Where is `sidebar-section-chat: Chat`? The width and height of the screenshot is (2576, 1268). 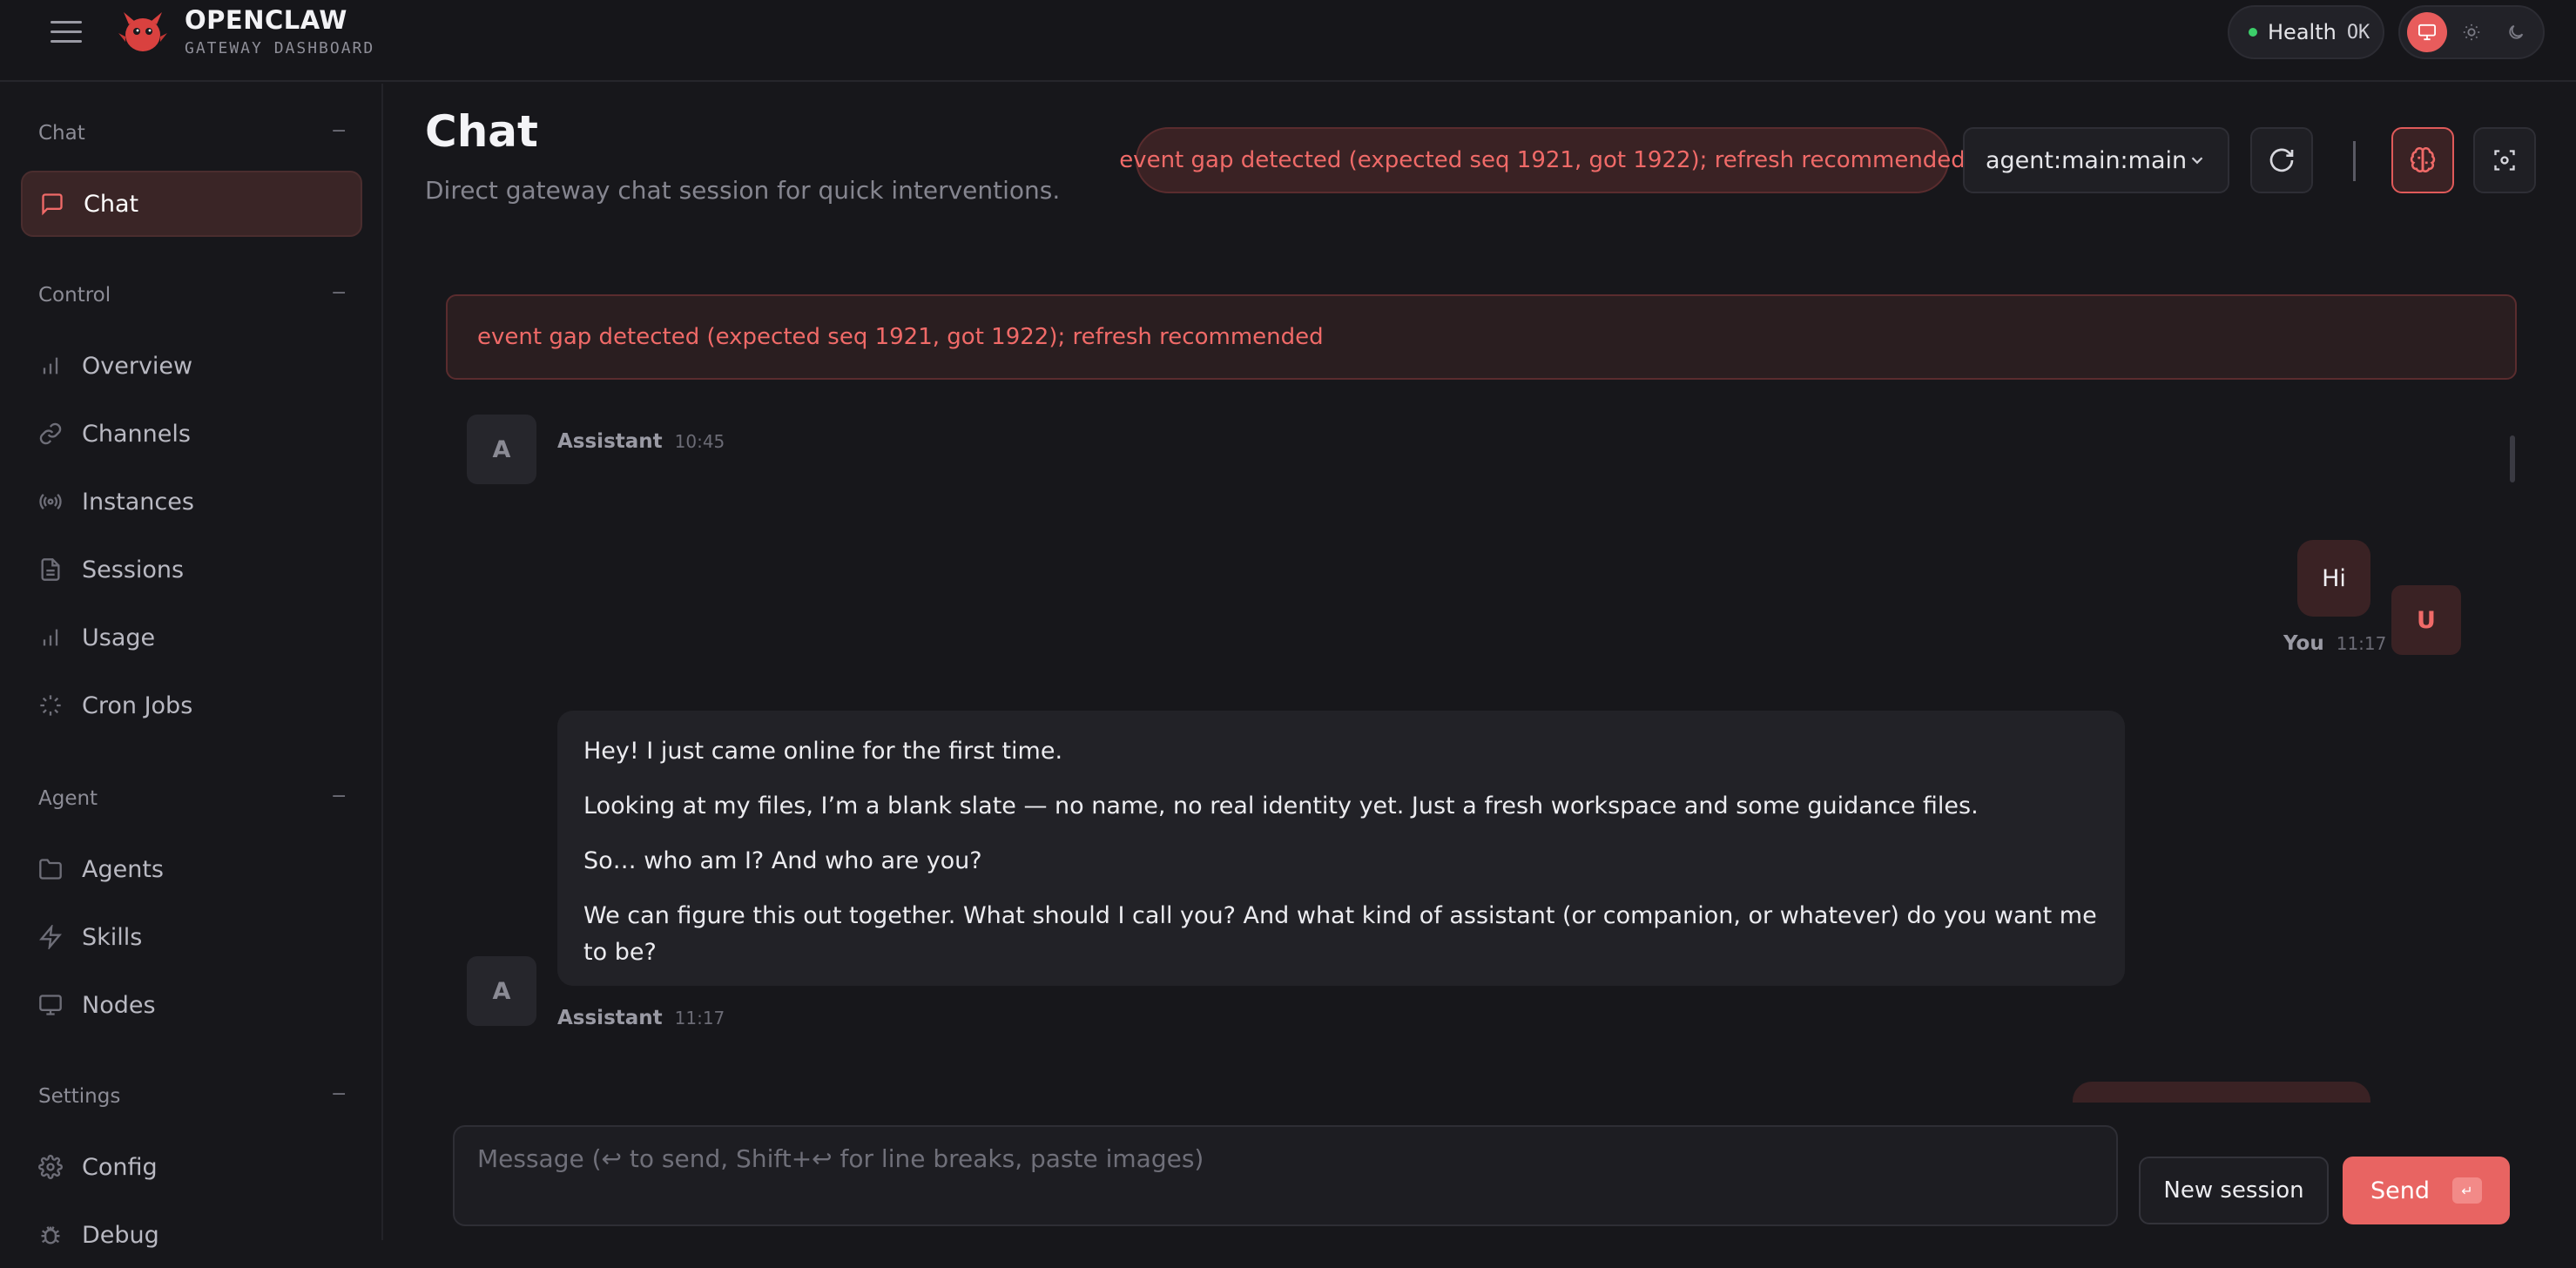 sidebar-section-chat: Chat is located at coordinates (61, 133).